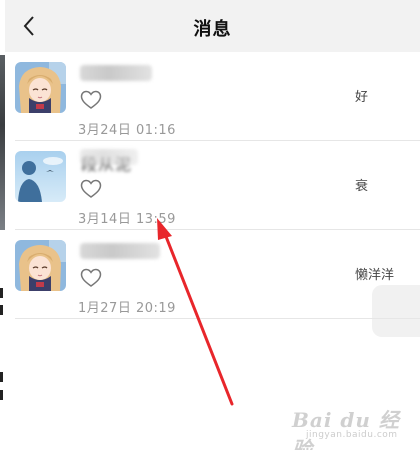 Image resolution: width=420 pixels, height=450 pixels. What do you see at coordinates (127, 130) in the screenshot?
I see `message-time: 3月24日 01:16` at bounding box center [127, 130].